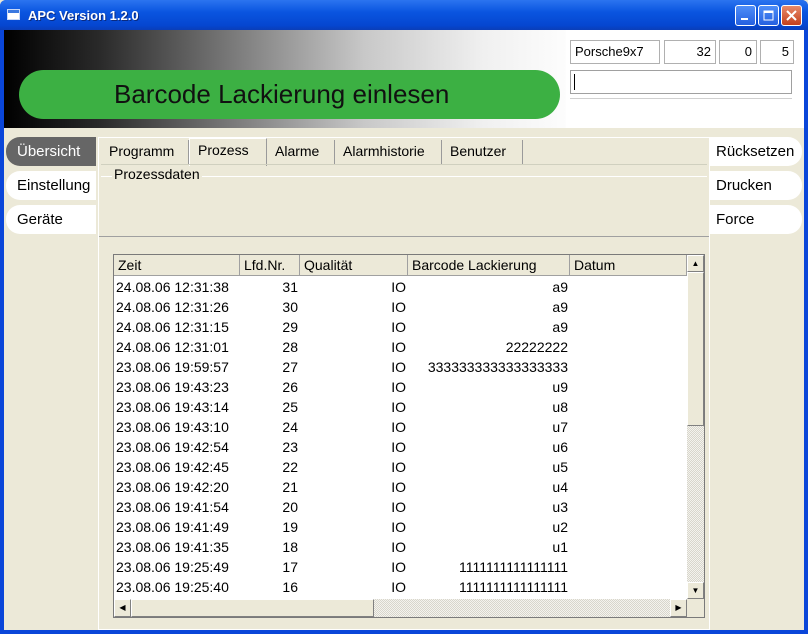 The height and width of the screenshot is (634, 808). What do you see at coordinates (400, 608) in the screenshot?
I see `horizontal-scrollbar: ◀ ▶` at bounding box center [400, 608].